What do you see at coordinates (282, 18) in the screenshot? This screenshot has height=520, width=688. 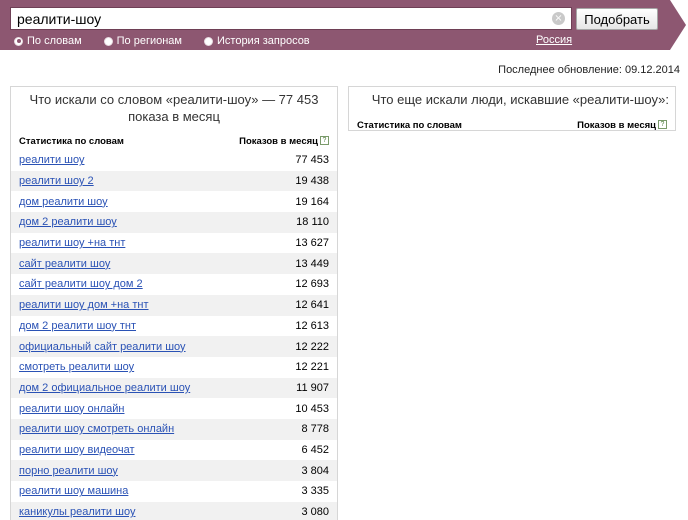 I see `search-input` at bounding box center [282, 18].